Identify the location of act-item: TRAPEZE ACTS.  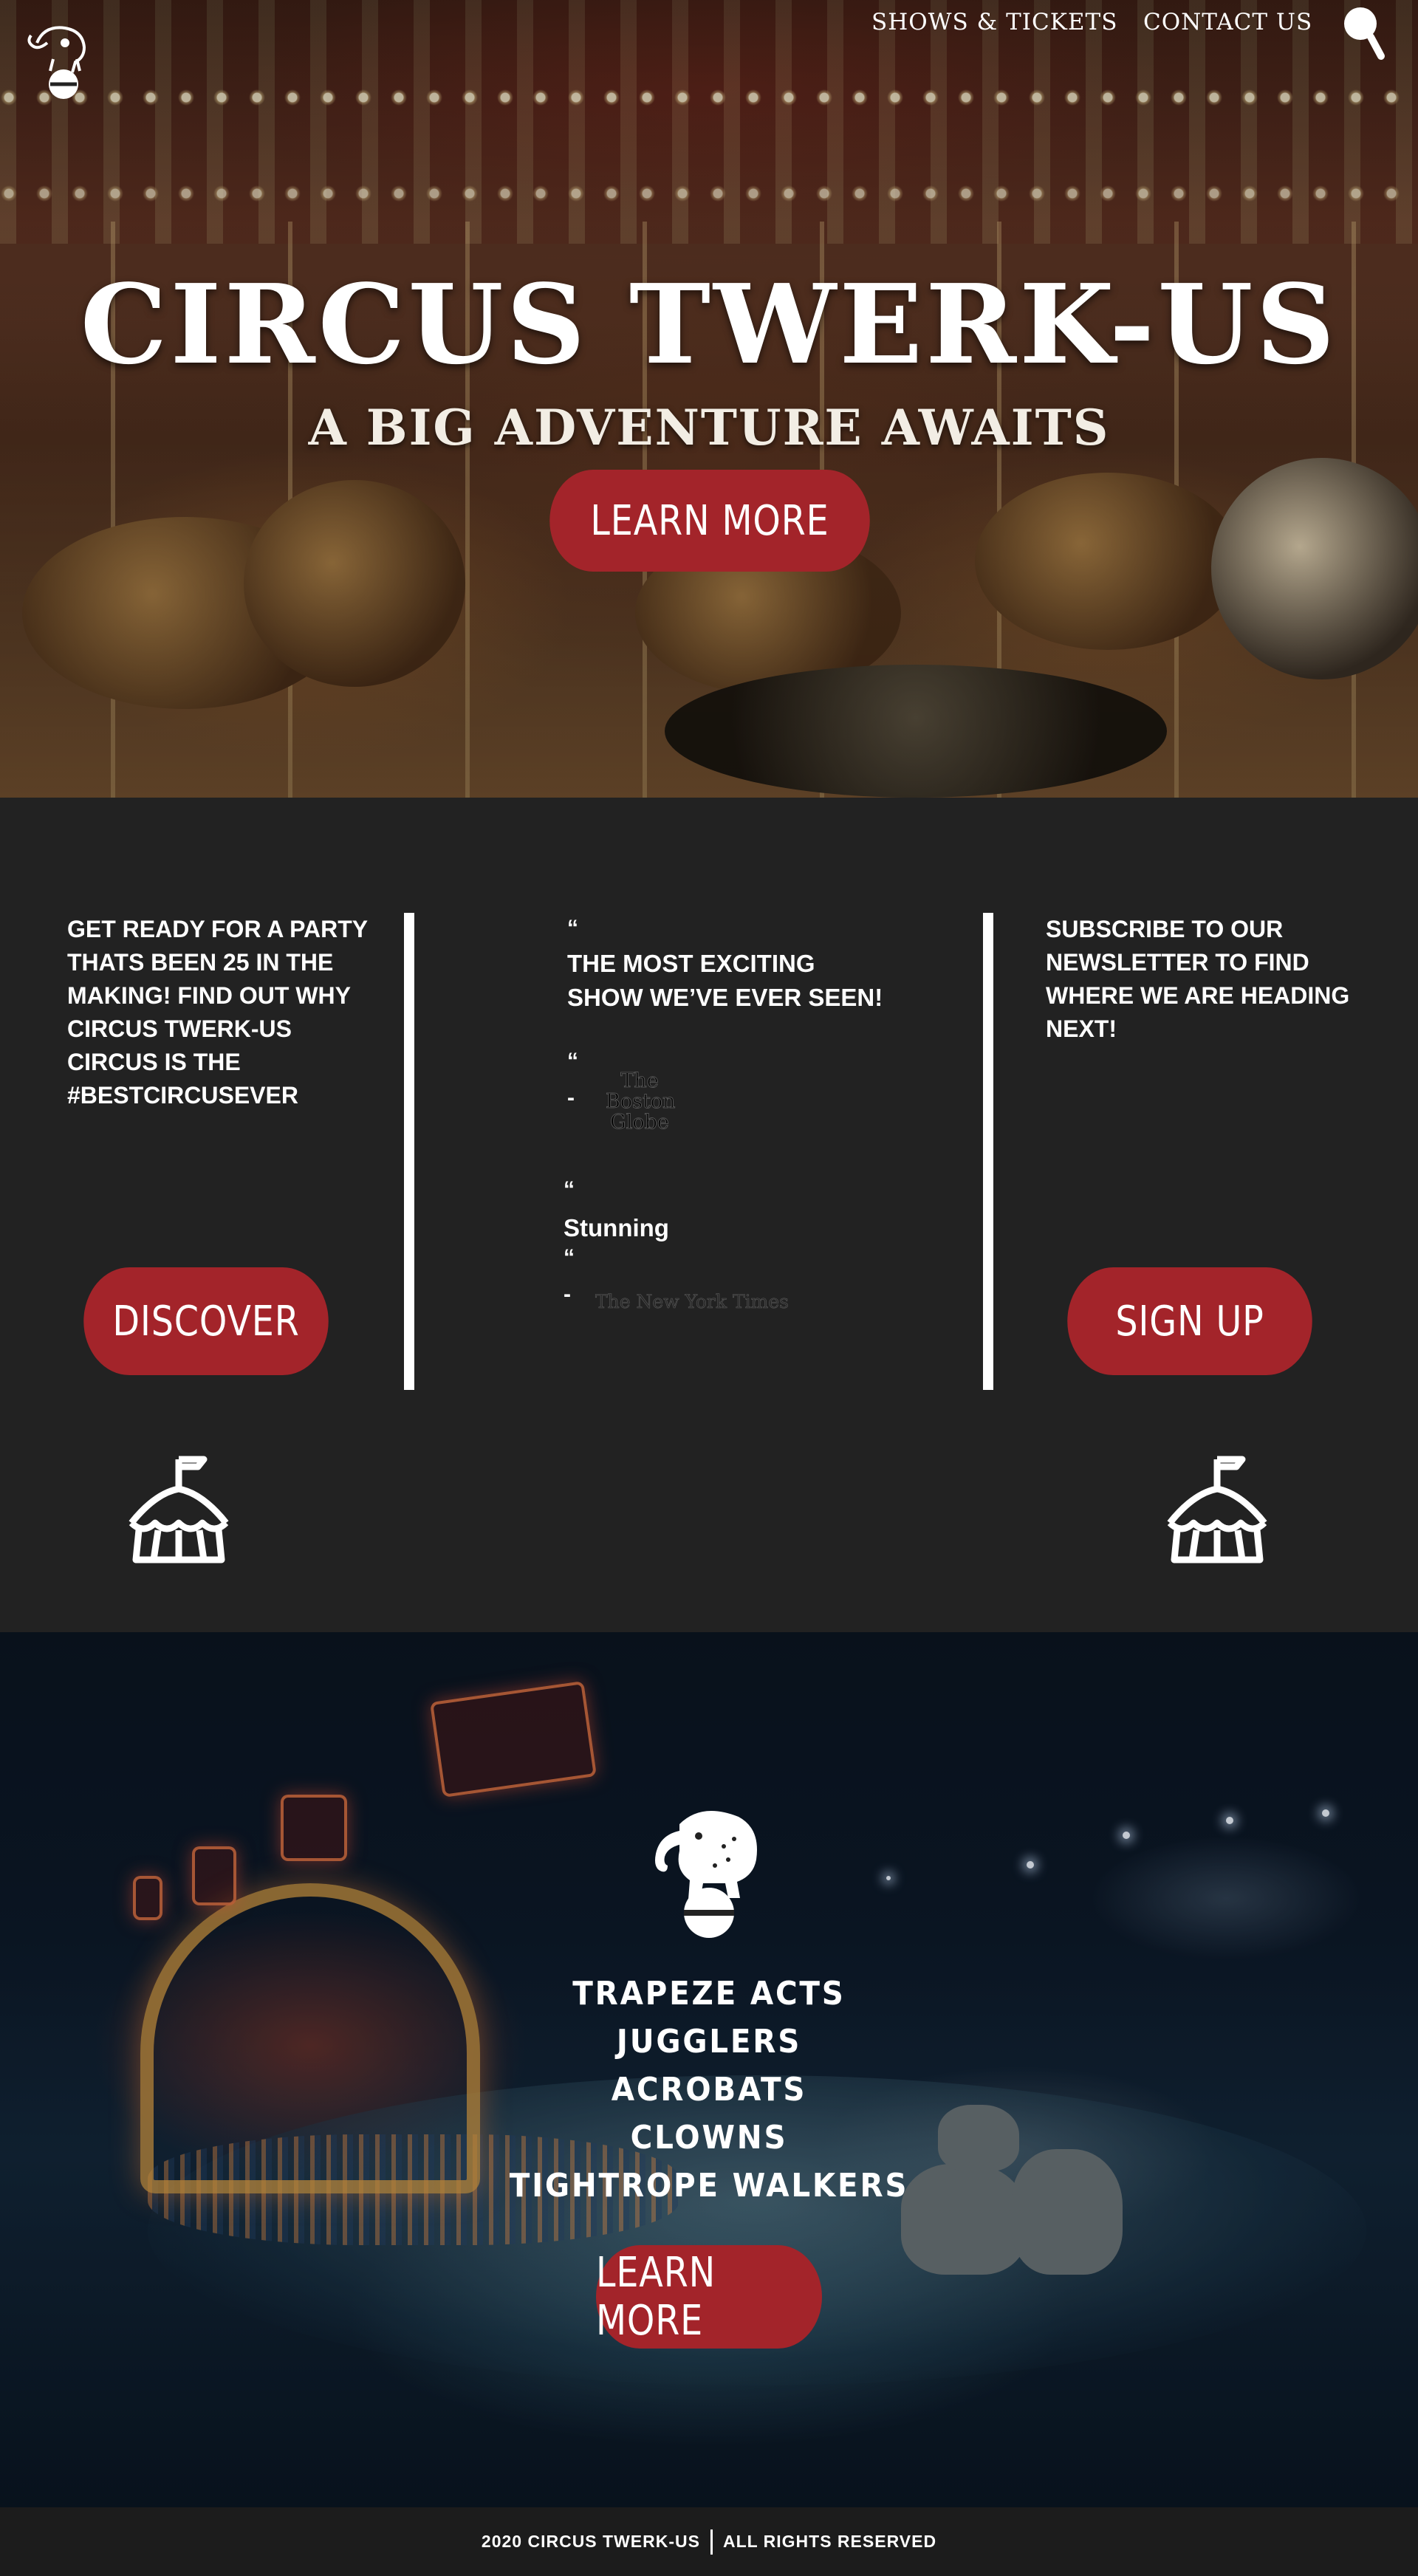
(709, 1993).